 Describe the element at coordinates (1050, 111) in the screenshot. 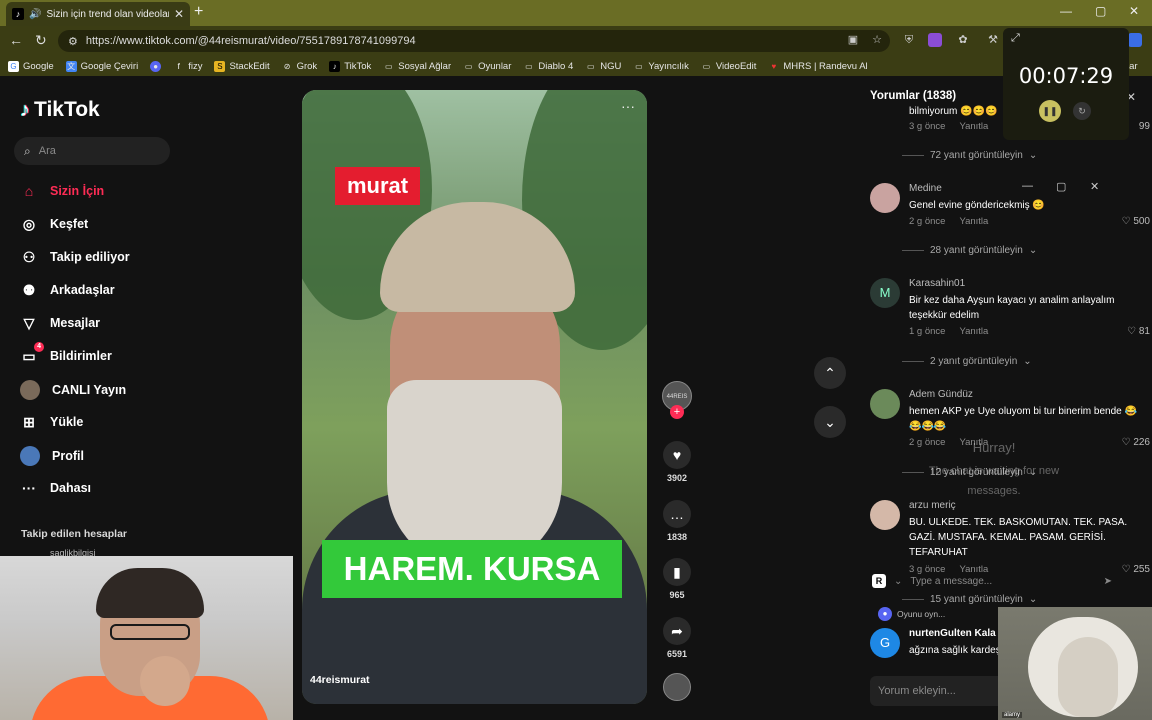

I see `pause-button: ❚❚` at that location.